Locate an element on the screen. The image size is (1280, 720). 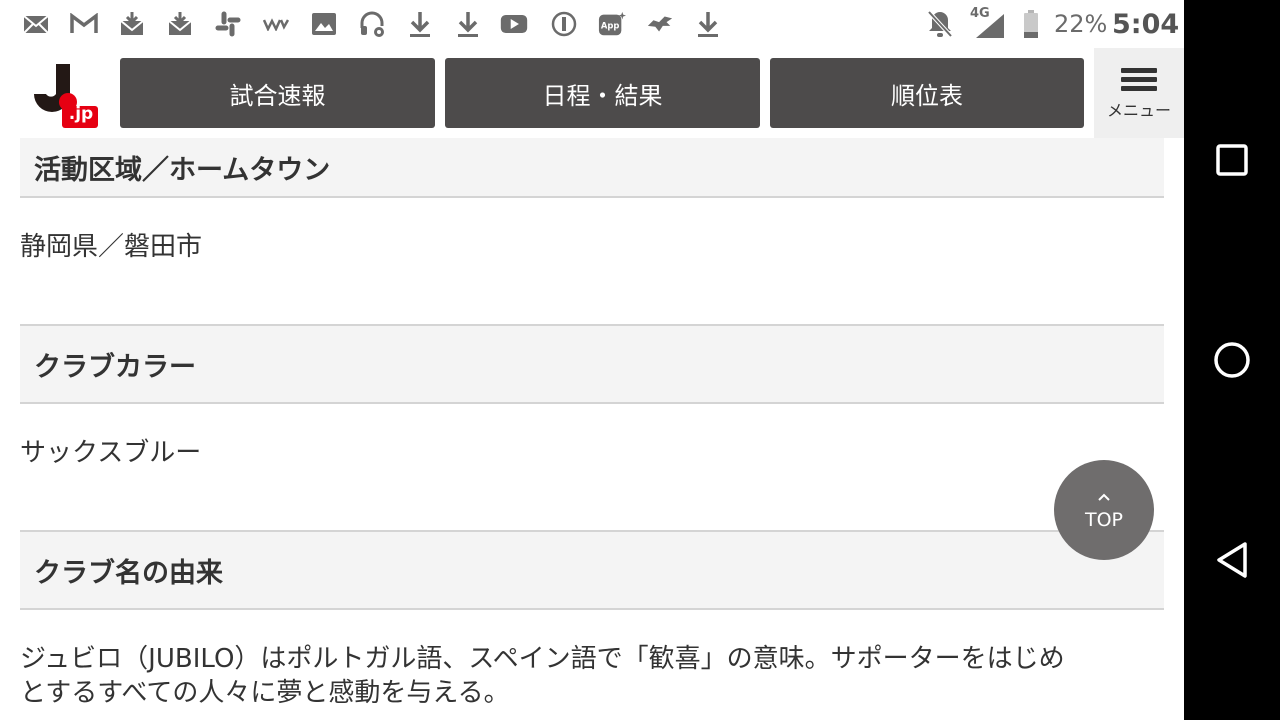
menu-button: メニュー is located at coordinates (1139, 93).